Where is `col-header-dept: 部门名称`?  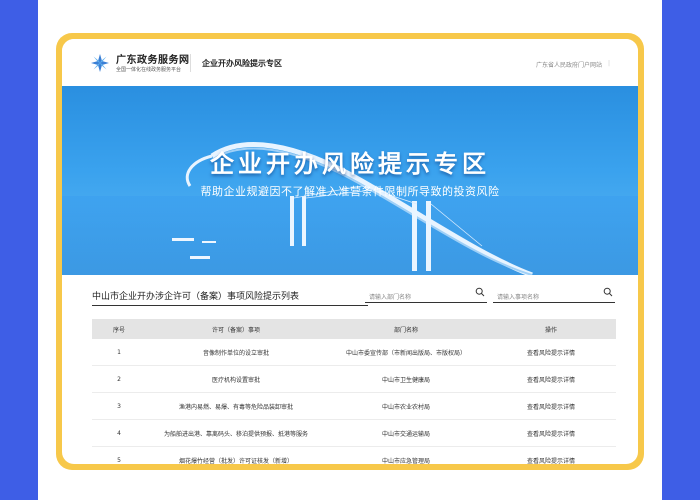 col-header-dept: 部门名称 is located at coordinates (405, 330).